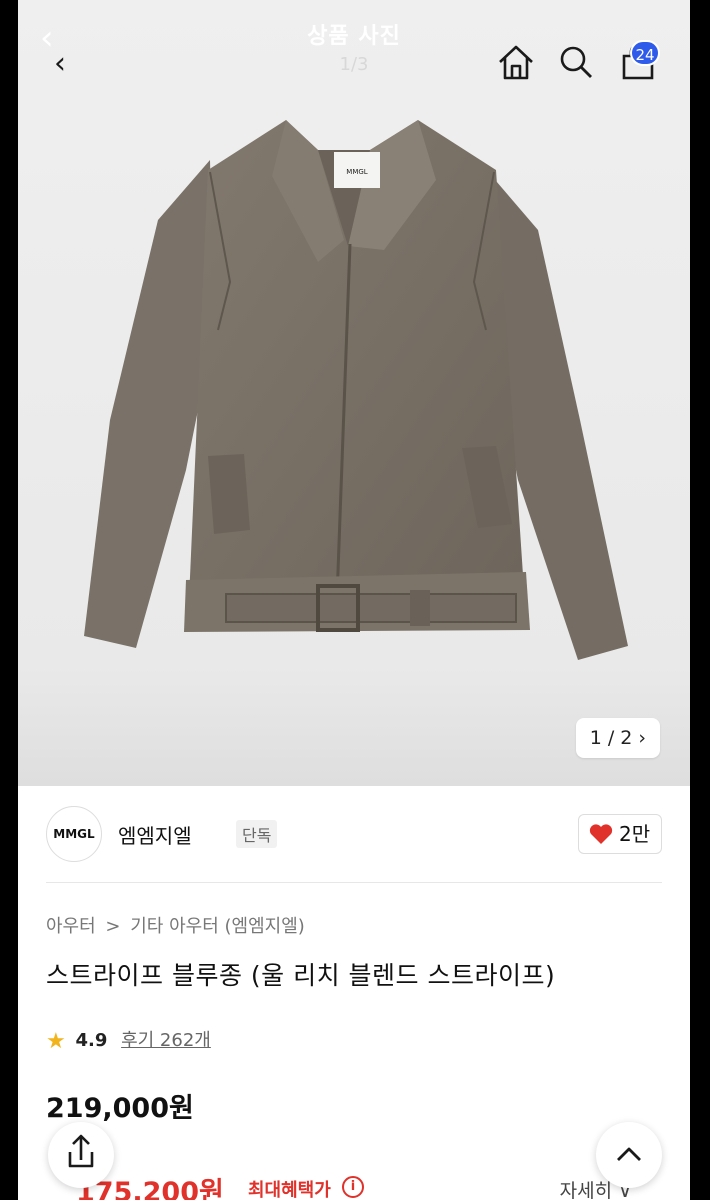  I want to click on arrow-up-icon, so click(629, 1154).